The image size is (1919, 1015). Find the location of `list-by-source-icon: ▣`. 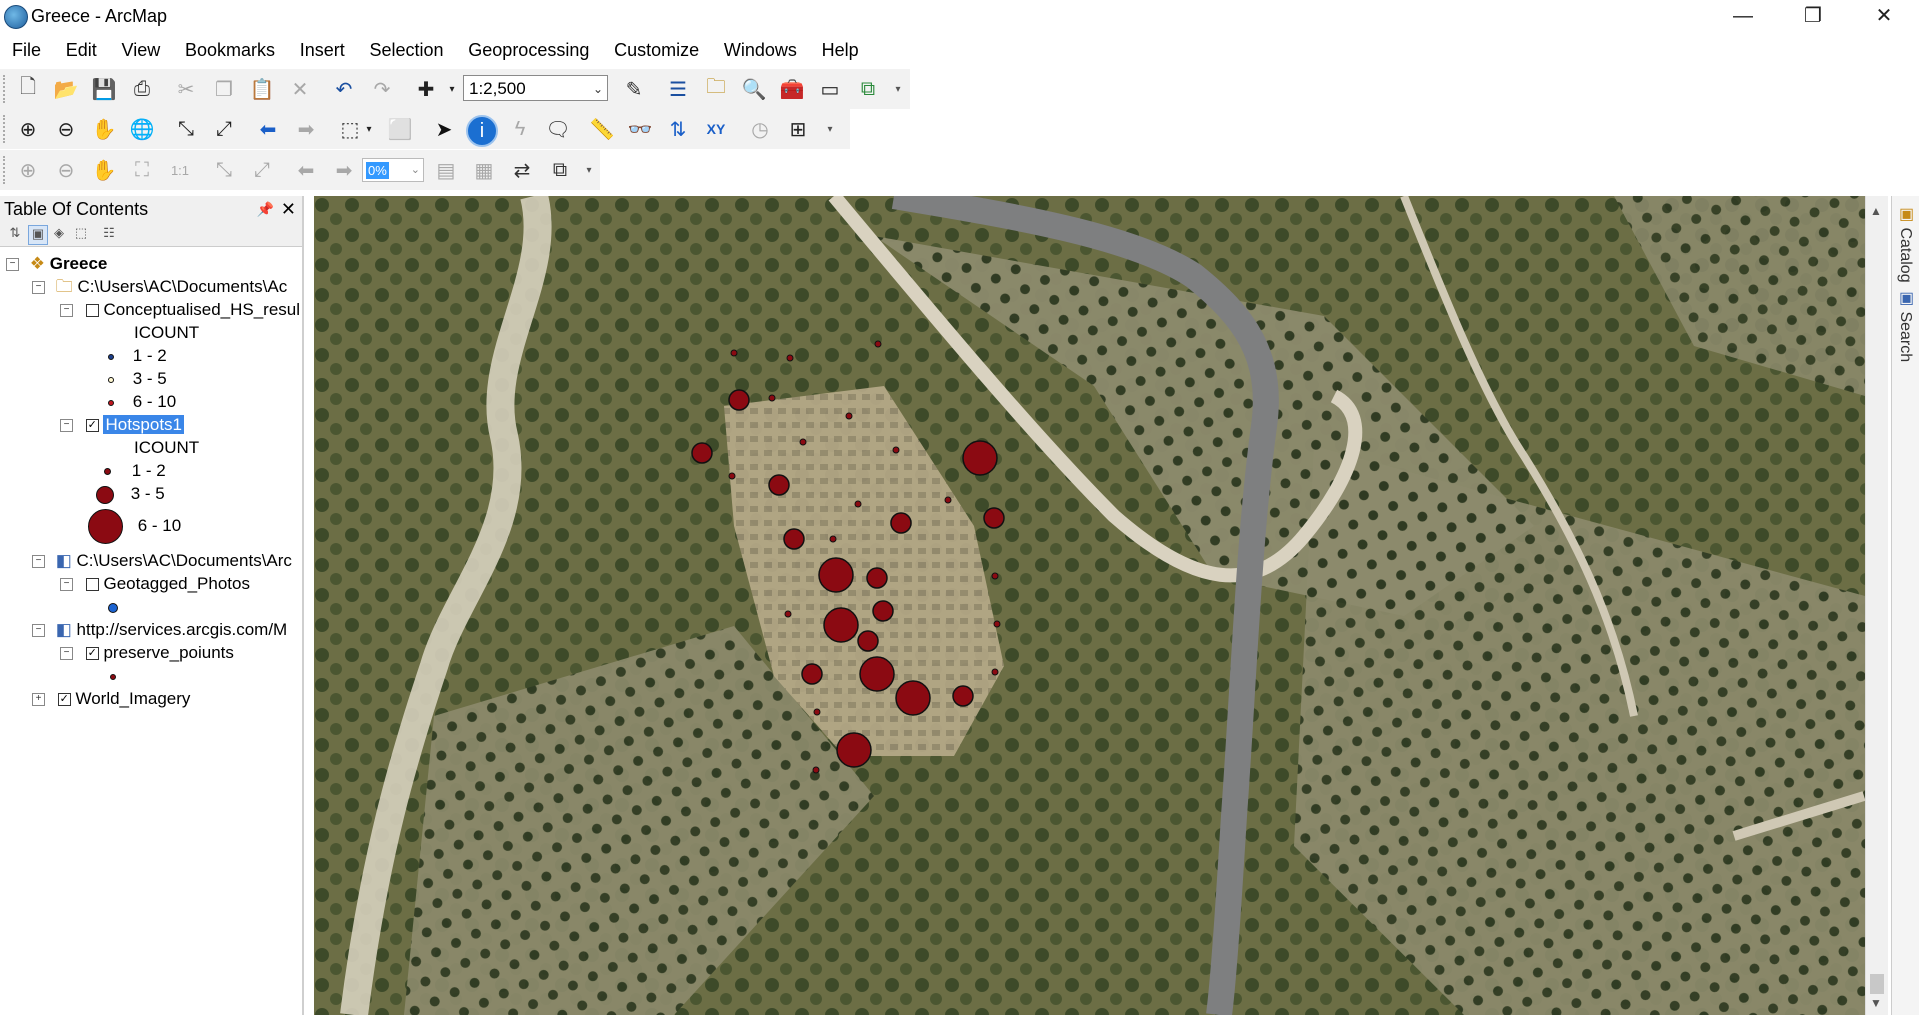

list-by-source-icon: ▣ is located at coordinates (38, 235).